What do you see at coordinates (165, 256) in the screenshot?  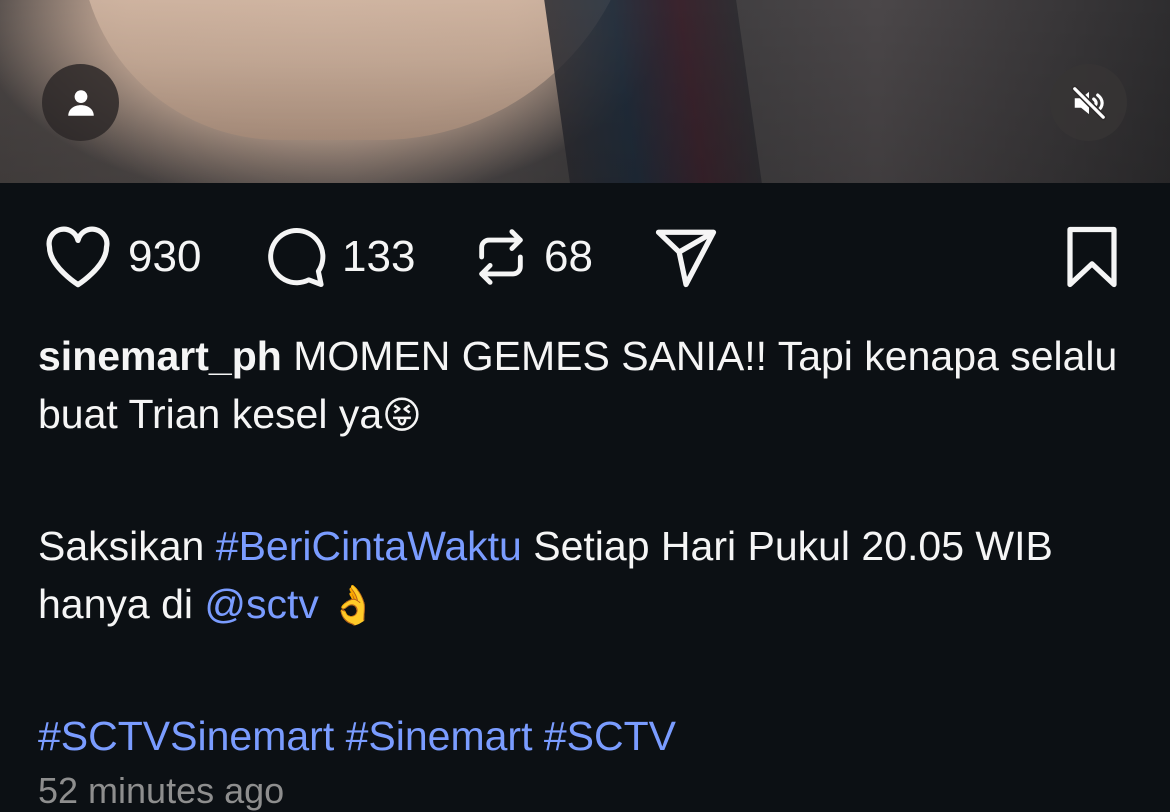 I see `like-count: 930` at bounding box center [165, 256].